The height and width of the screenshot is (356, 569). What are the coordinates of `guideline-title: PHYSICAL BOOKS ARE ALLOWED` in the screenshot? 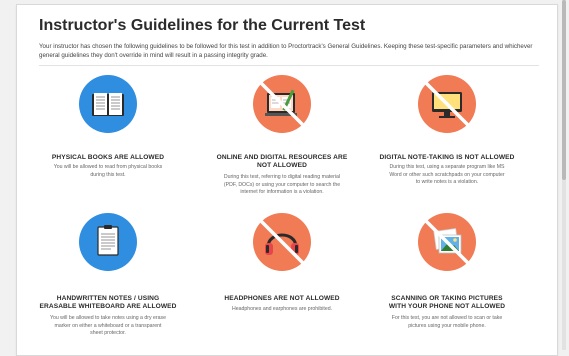 It's located at (108, 157).